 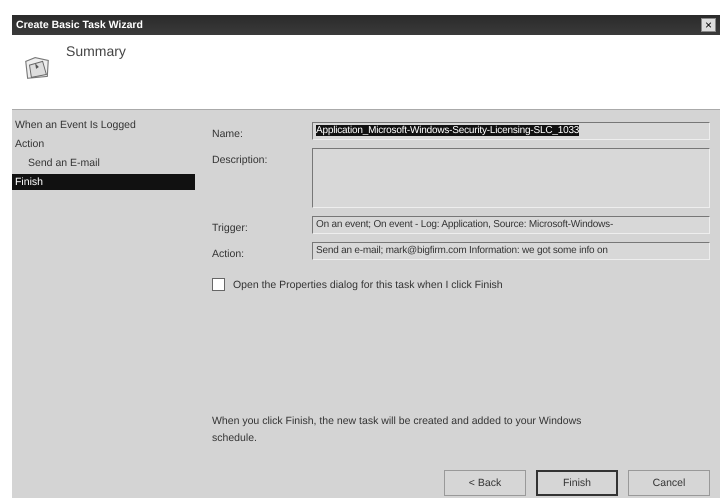 I want to click on close-button: ×, so click(x=708, y=25).